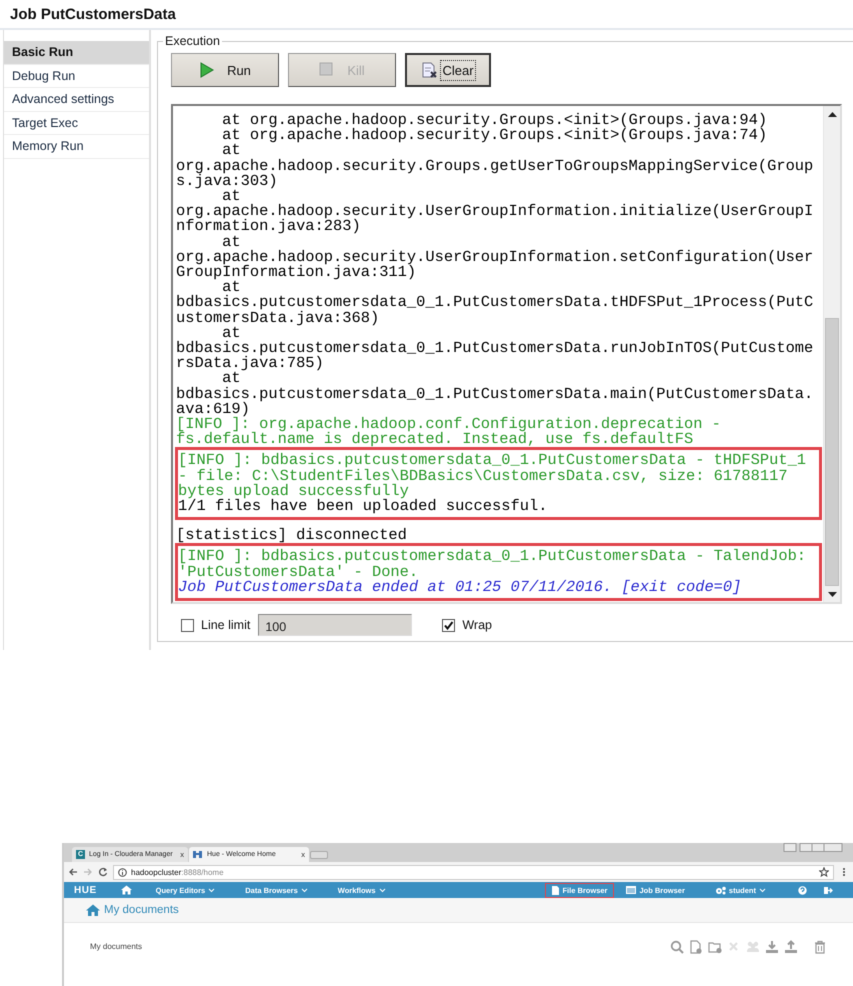 Image resolution: width=853 pixels, height=986 pixels. What do you see at coordinates (76, 146) in the screenshot?
I see `sidebar-item: Memory Run` at bounding box center [76, 146].